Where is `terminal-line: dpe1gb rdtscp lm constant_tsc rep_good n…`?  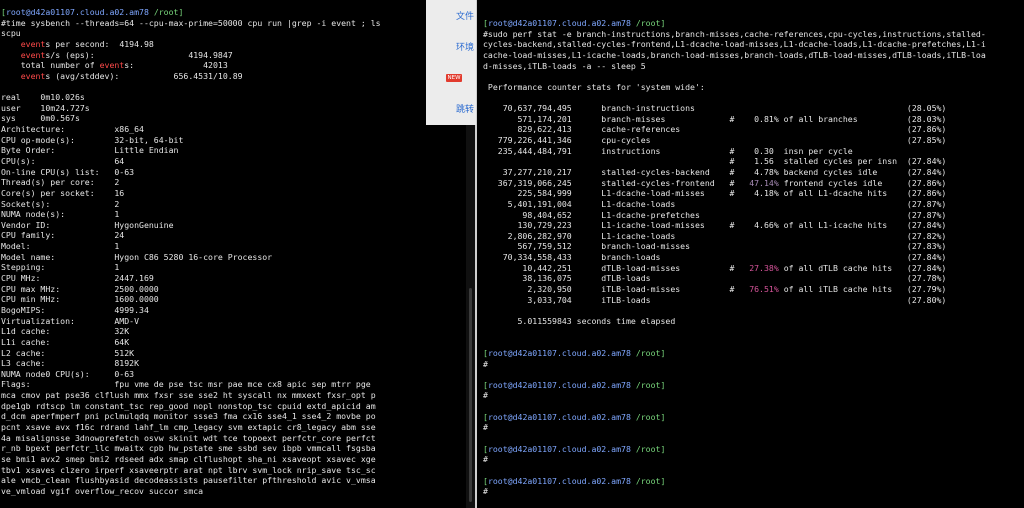
terminal-line: dpe1gb rdtscp lm constant_tsc rep_good n… is located at coordinates (233, 406).